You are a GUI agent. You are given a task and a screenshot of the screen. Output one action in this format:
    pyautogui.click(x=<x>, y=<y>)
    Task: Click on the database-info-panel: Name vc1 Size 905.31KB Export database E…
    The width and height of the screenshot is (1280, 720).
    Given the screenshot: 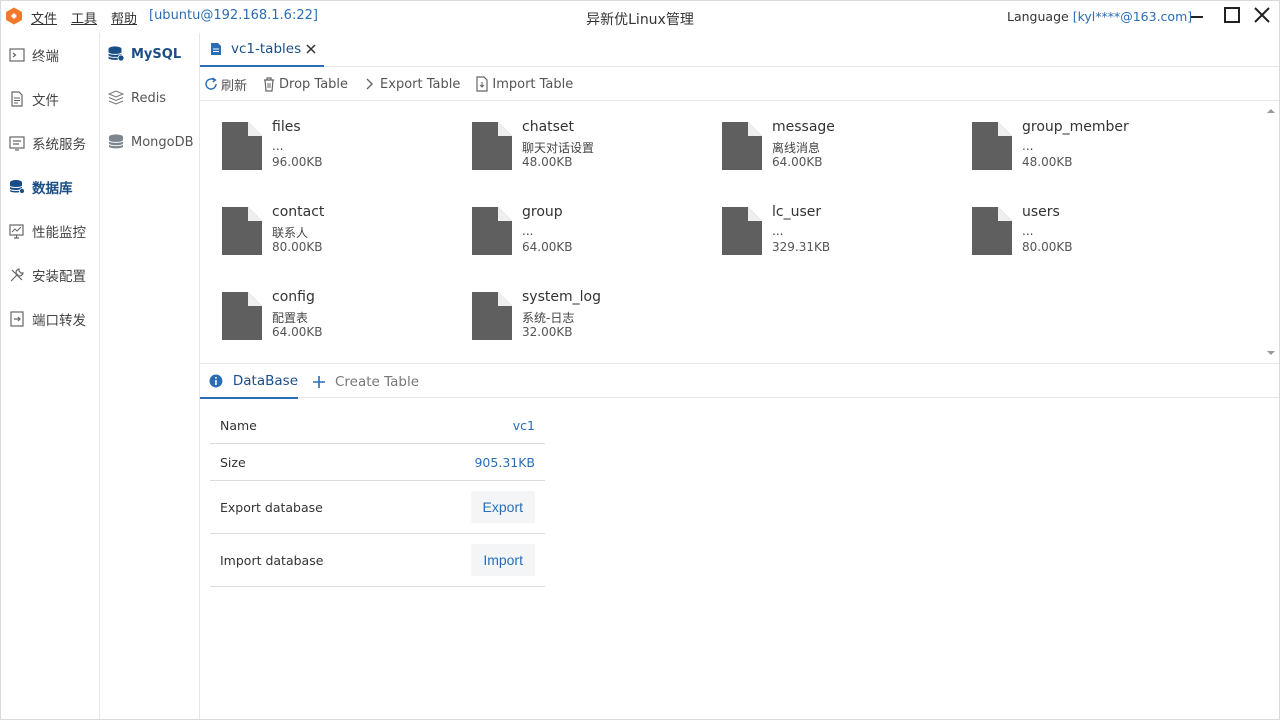 What is the action you would take?
    pyautogui.click(x=377, y=497)
    